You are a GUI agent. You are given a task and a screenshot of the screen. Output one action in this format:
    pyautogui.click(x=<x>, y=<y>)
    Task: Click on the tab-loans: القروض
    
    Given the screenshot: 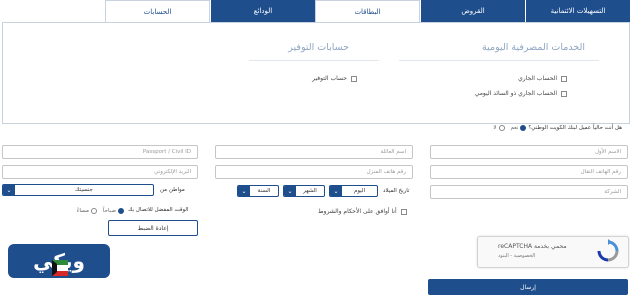 What is the action you would take?
    pyautogui.click(x=472, y=11)
    